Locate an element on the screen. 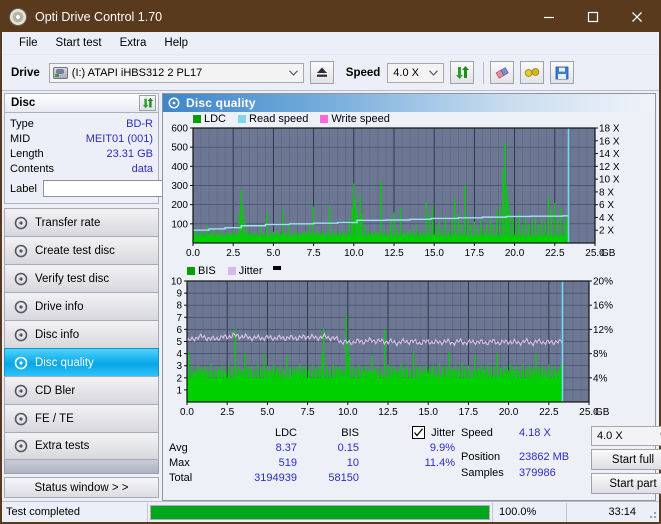 The image size is (661, 524). stats-max-bis: 10 is located at coordinates (352, 462).